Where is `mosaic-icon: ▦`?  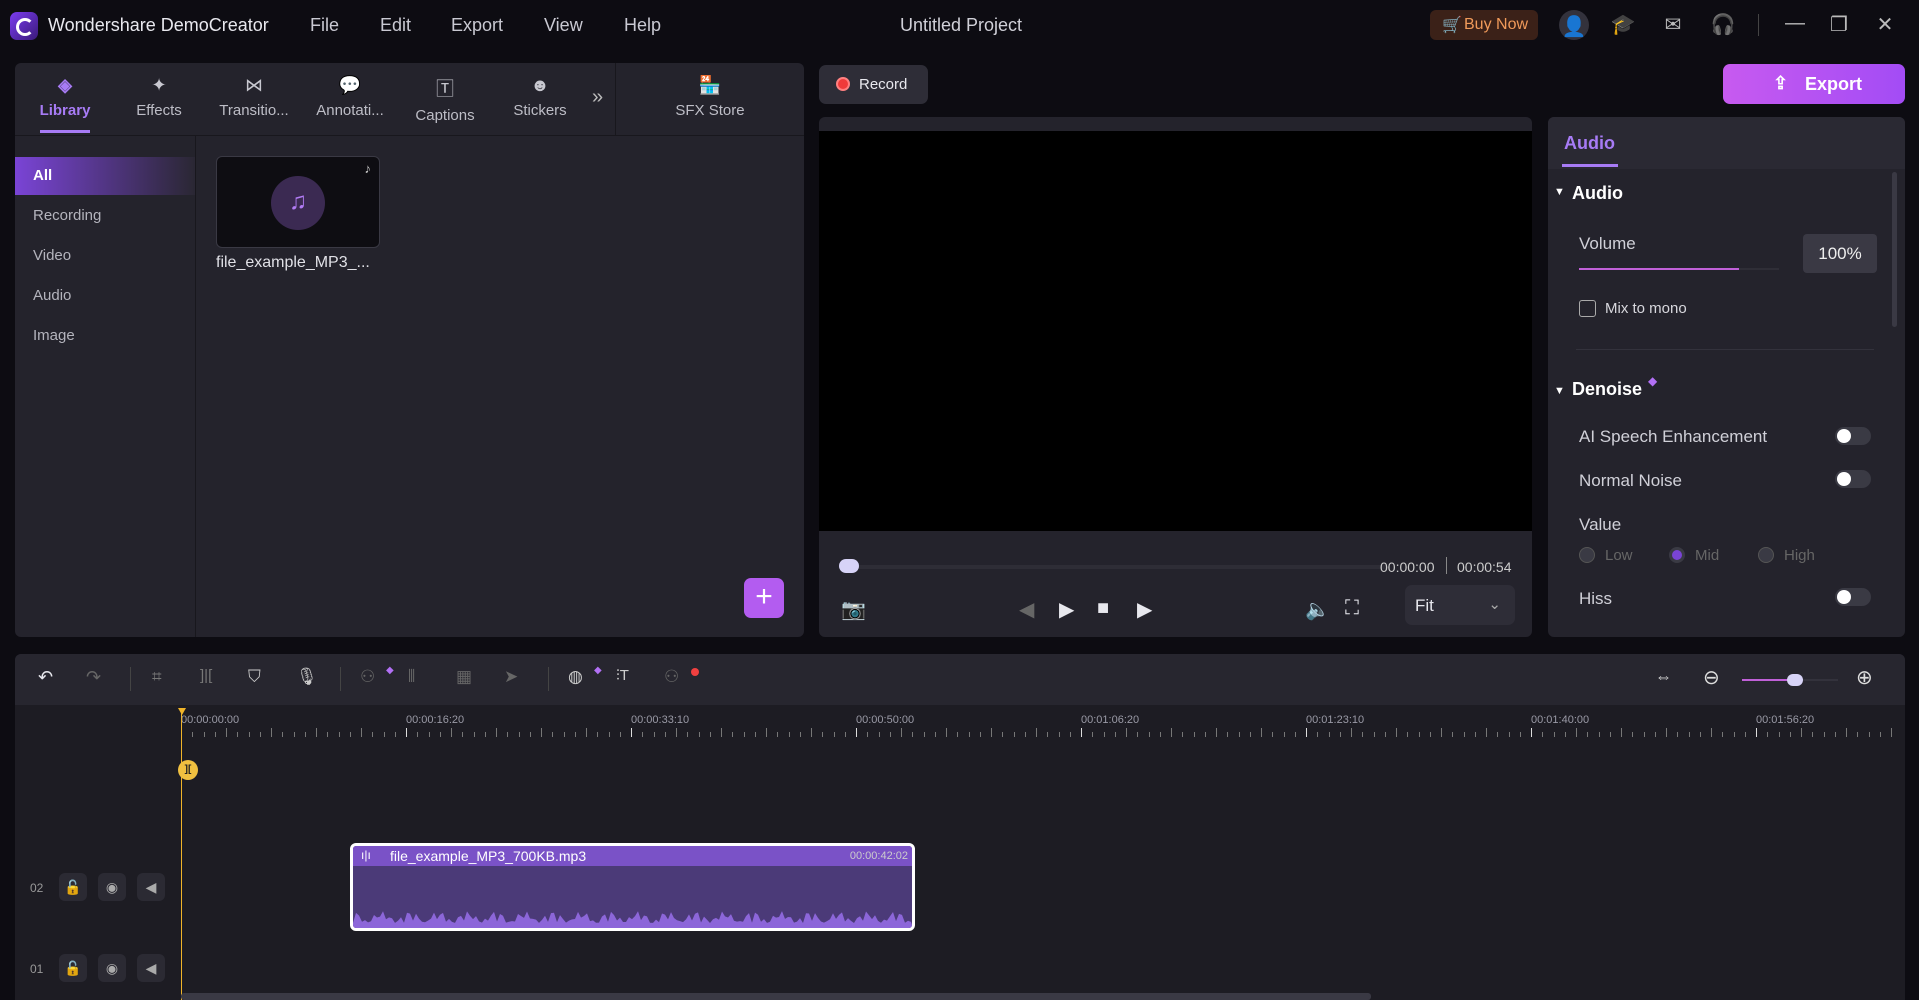
mosaic-icon: ▦ is located at coordinates (464, 677).